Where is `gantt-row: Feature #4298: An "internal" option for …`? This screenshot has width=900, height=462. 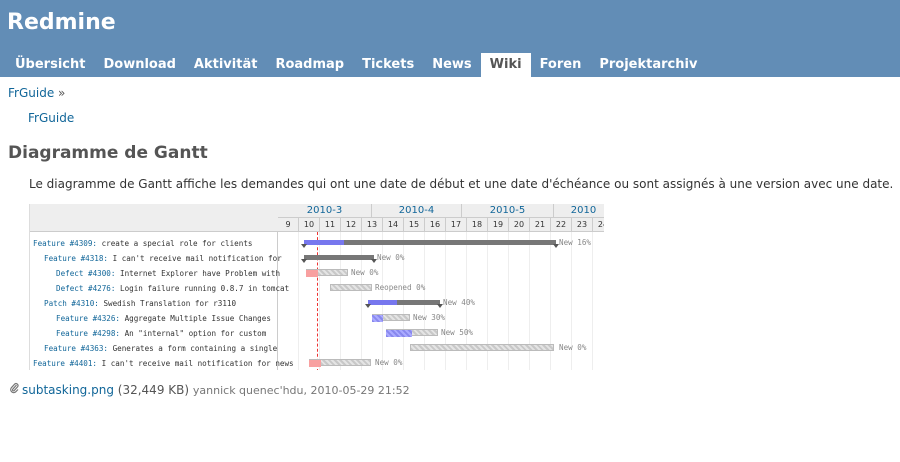 gantt-row: Feature #4298: An "internal" option for … is located at coordinates (161, 333).